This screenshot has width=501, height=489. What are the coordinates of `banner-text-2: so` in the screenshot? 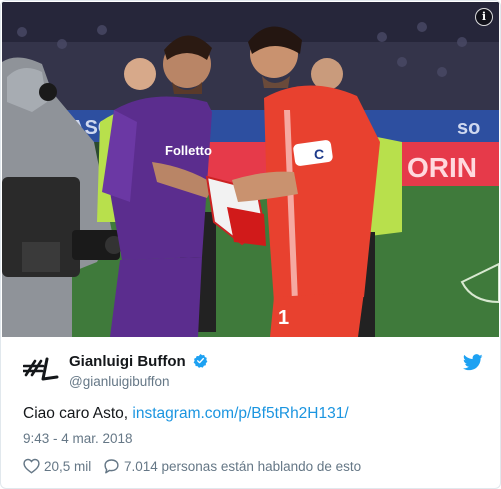 It's located at (468, 128).